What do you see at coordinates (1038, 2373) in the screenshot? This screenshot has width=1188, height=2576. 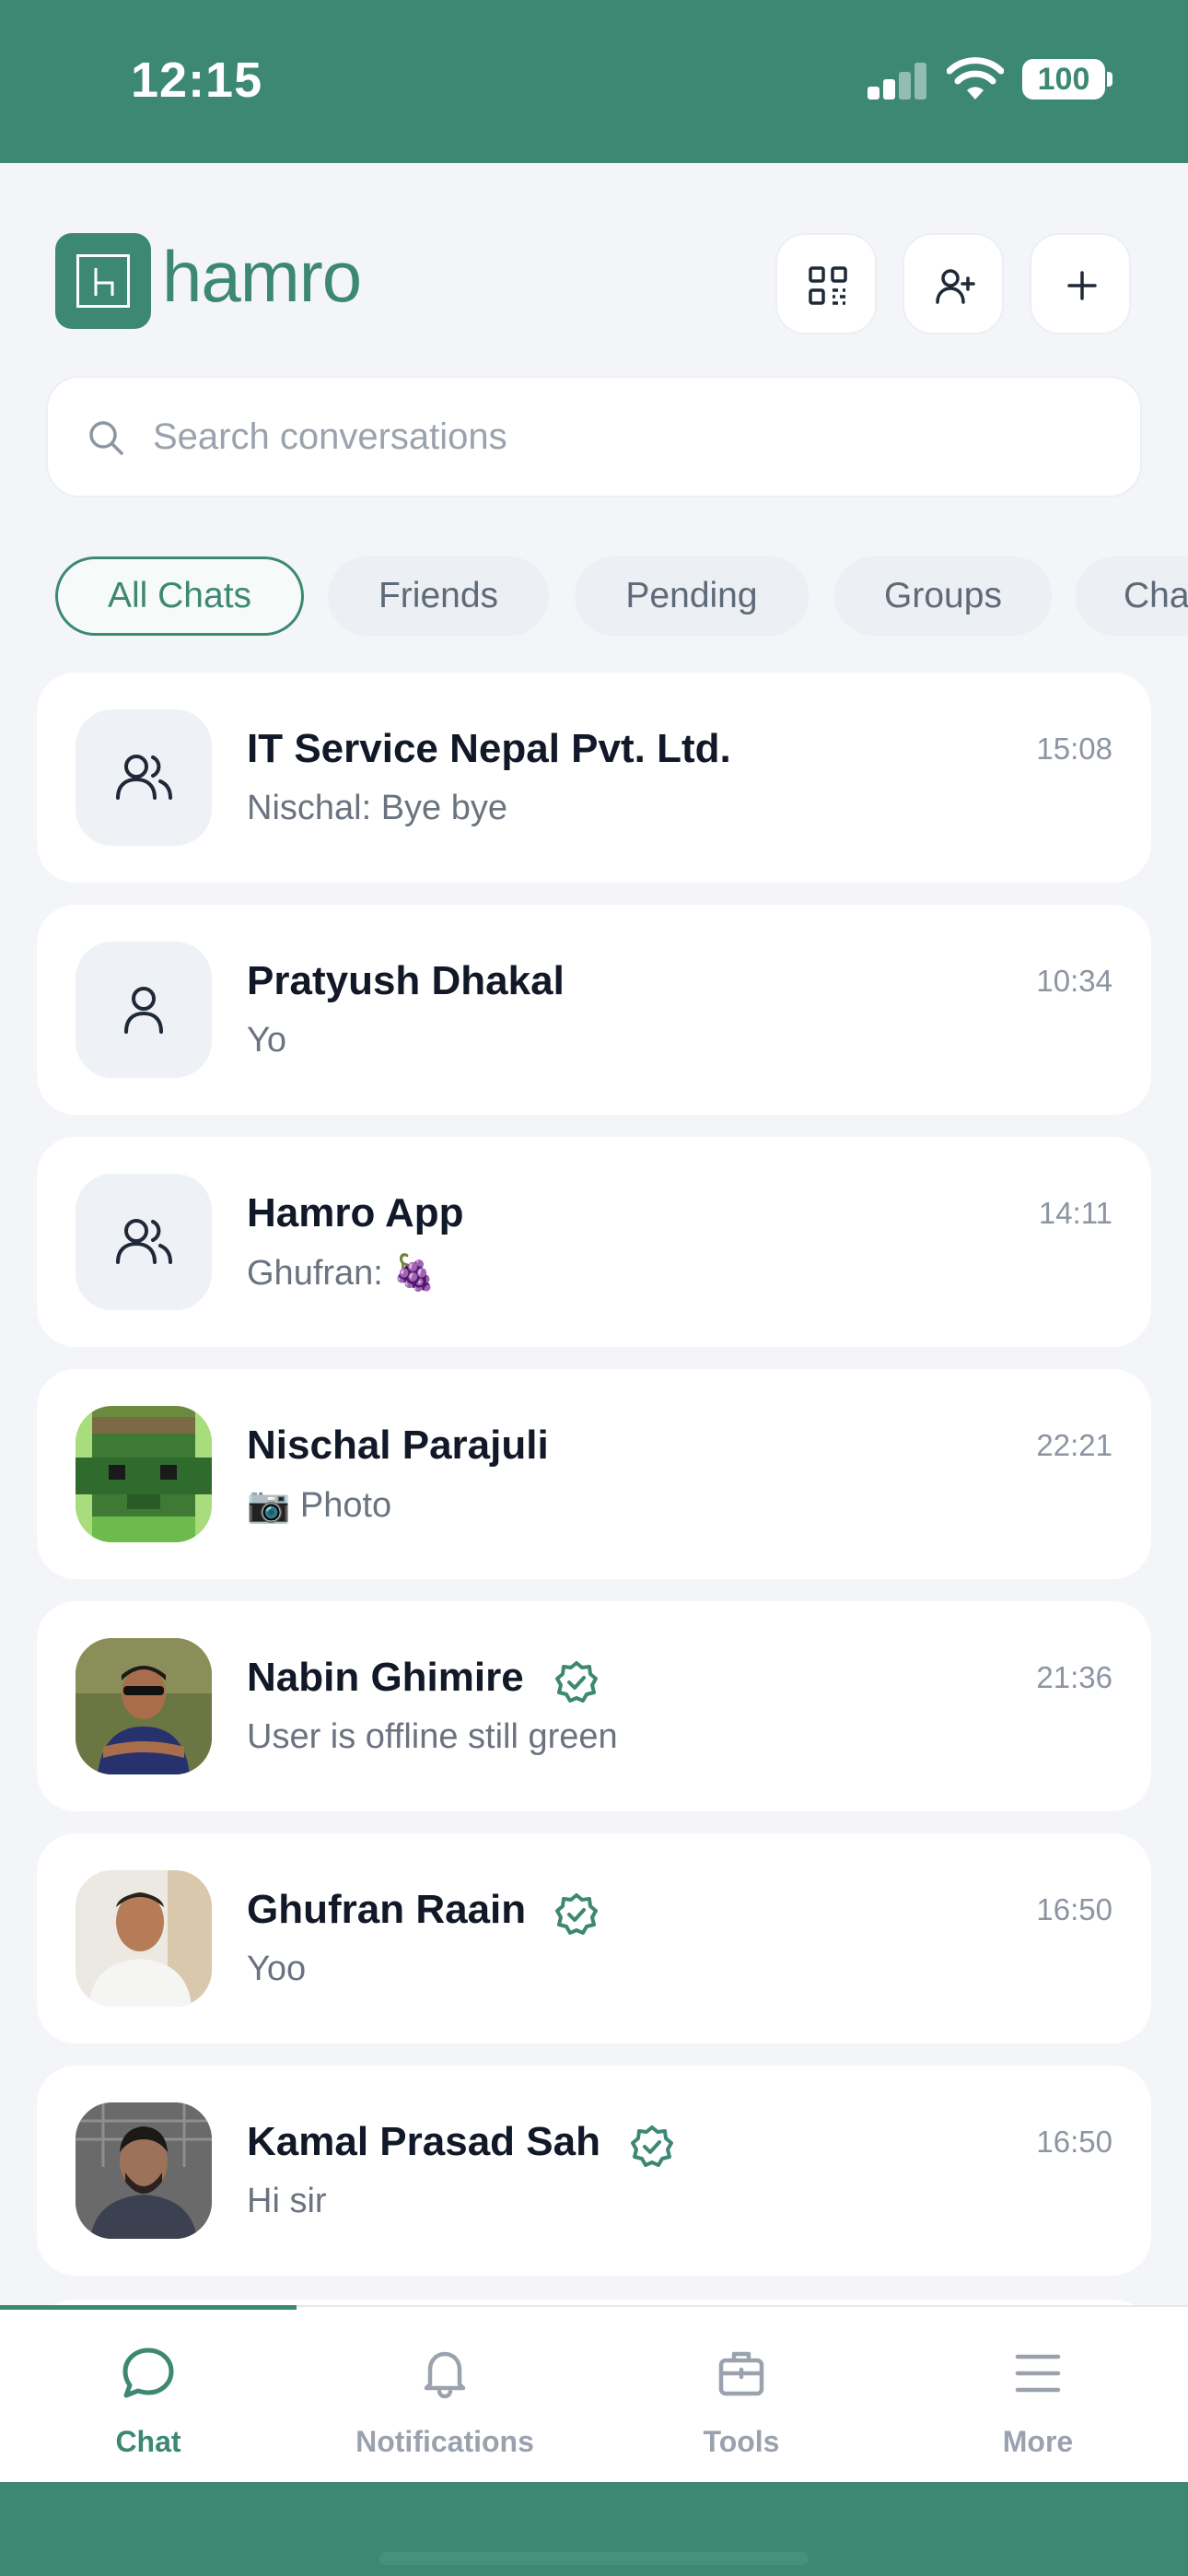 I see `menu-icon` at bounding box center [1038, 2373].